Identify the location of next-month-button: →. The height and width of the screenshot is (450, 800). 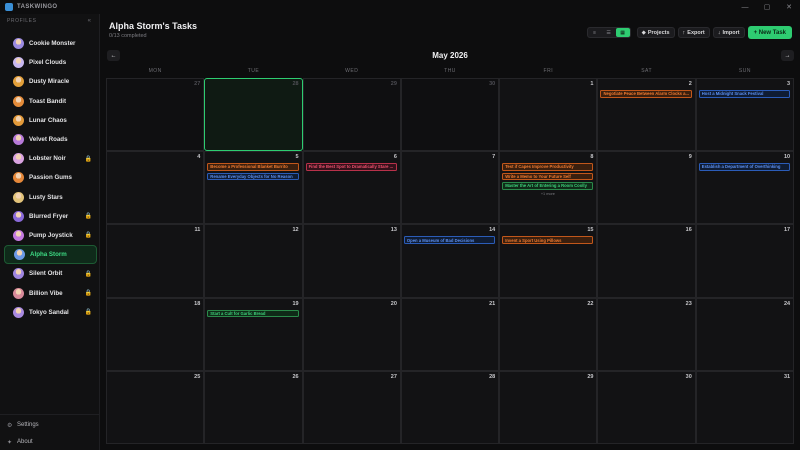
(787, 55).